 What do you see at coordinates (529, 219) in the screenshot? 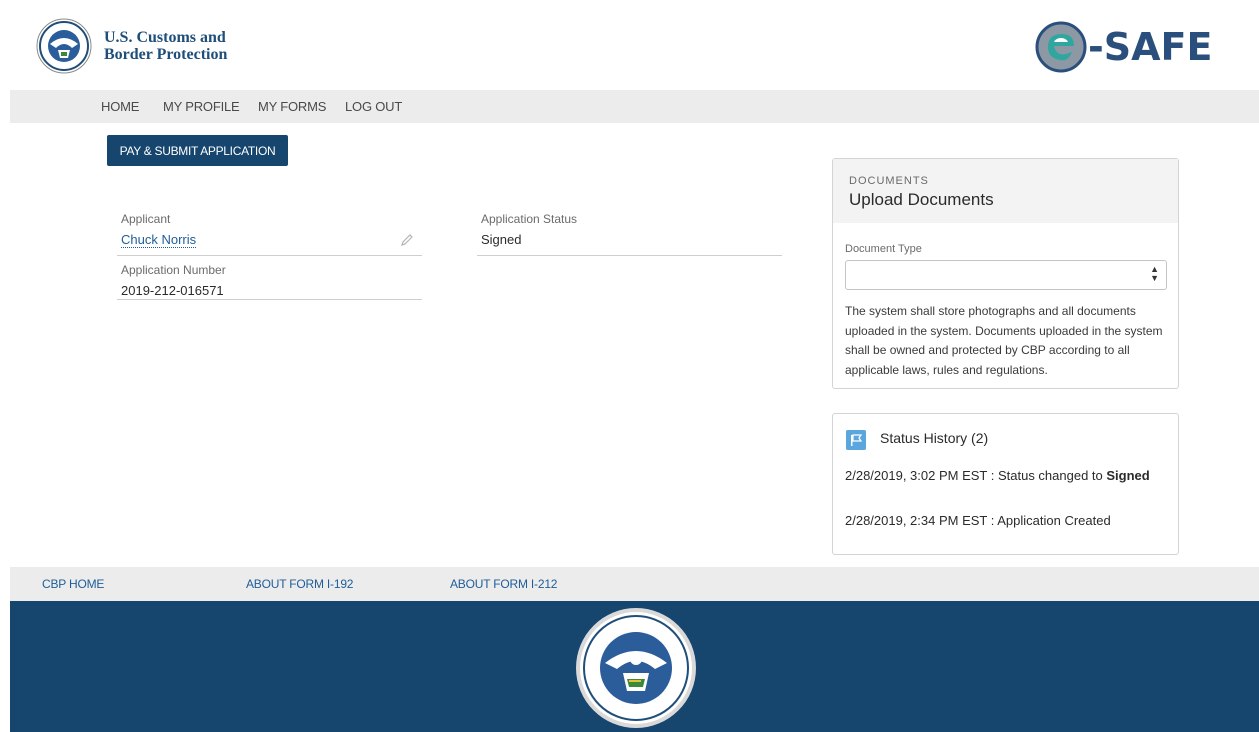
I see `application-status-label: Application Status` at bounding box center [529, 219].